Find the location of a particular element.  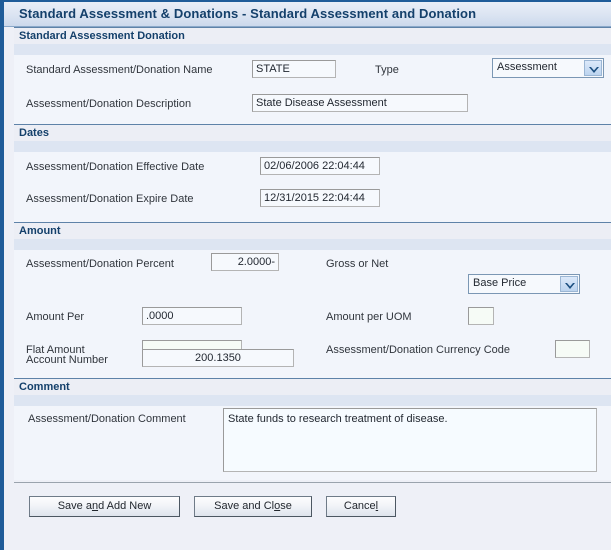

btn-text-before: Save and Cl is located at coordinates (244, 506).